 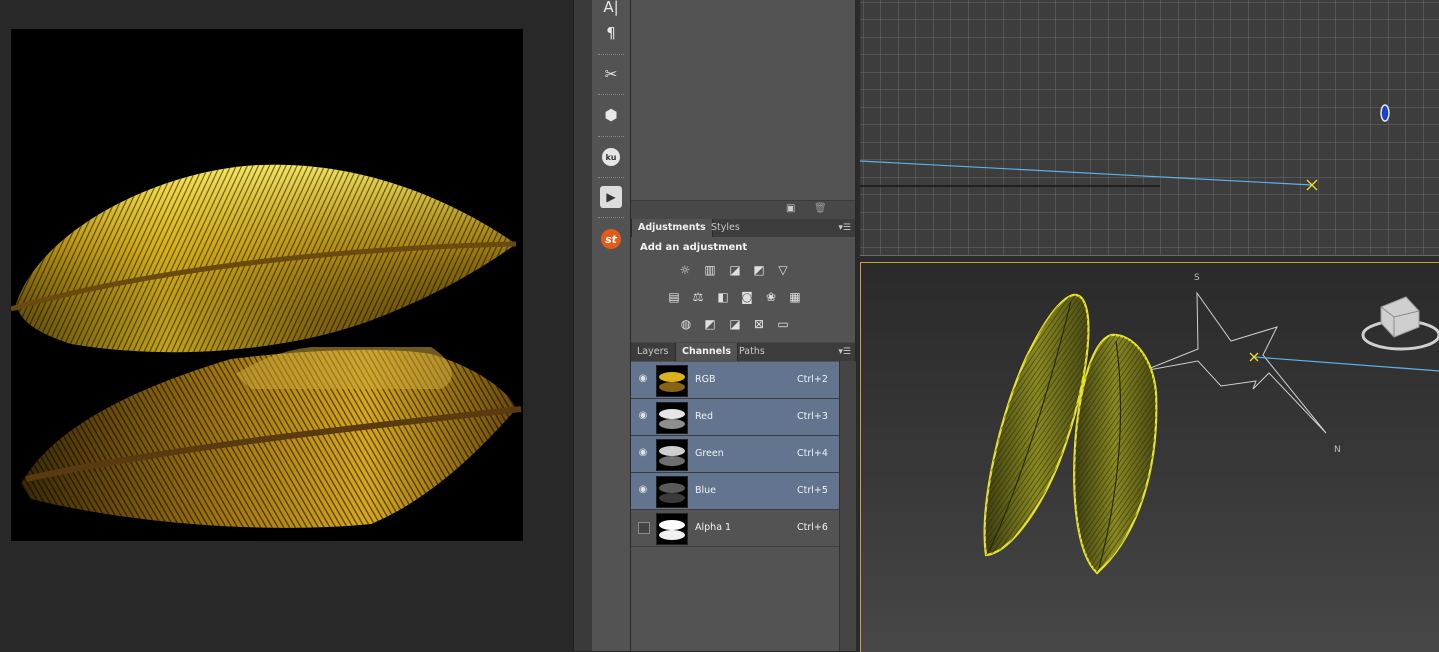 What do you see at coordinates (1197, 278) in the screenshot?
I see `compass-south-label: S` at bounding box center [1197, 278].